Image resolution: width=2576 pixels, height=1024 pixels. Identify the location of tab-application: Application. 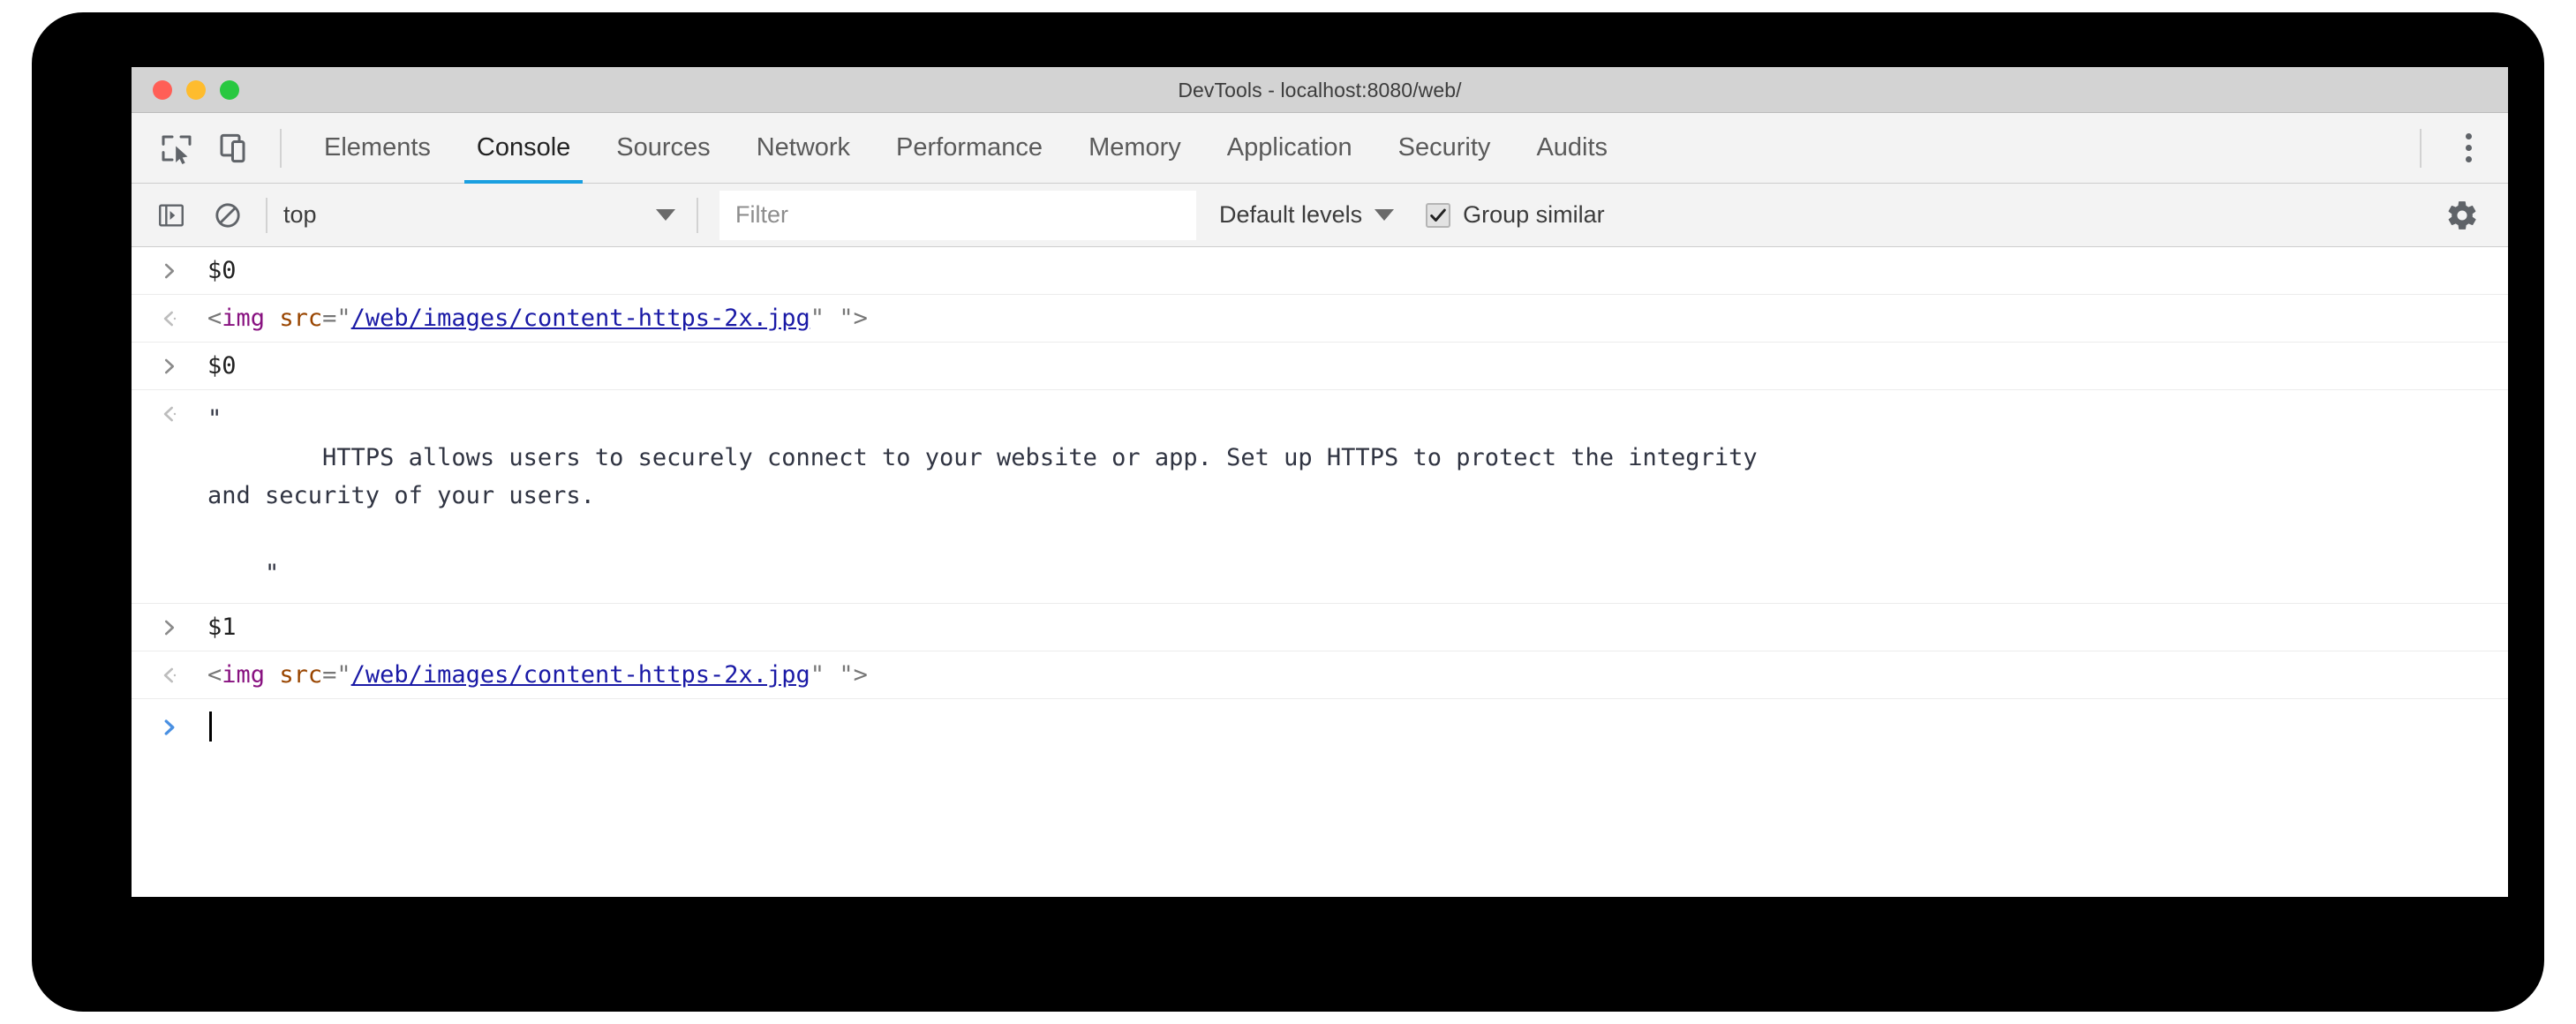
(1290, 148).